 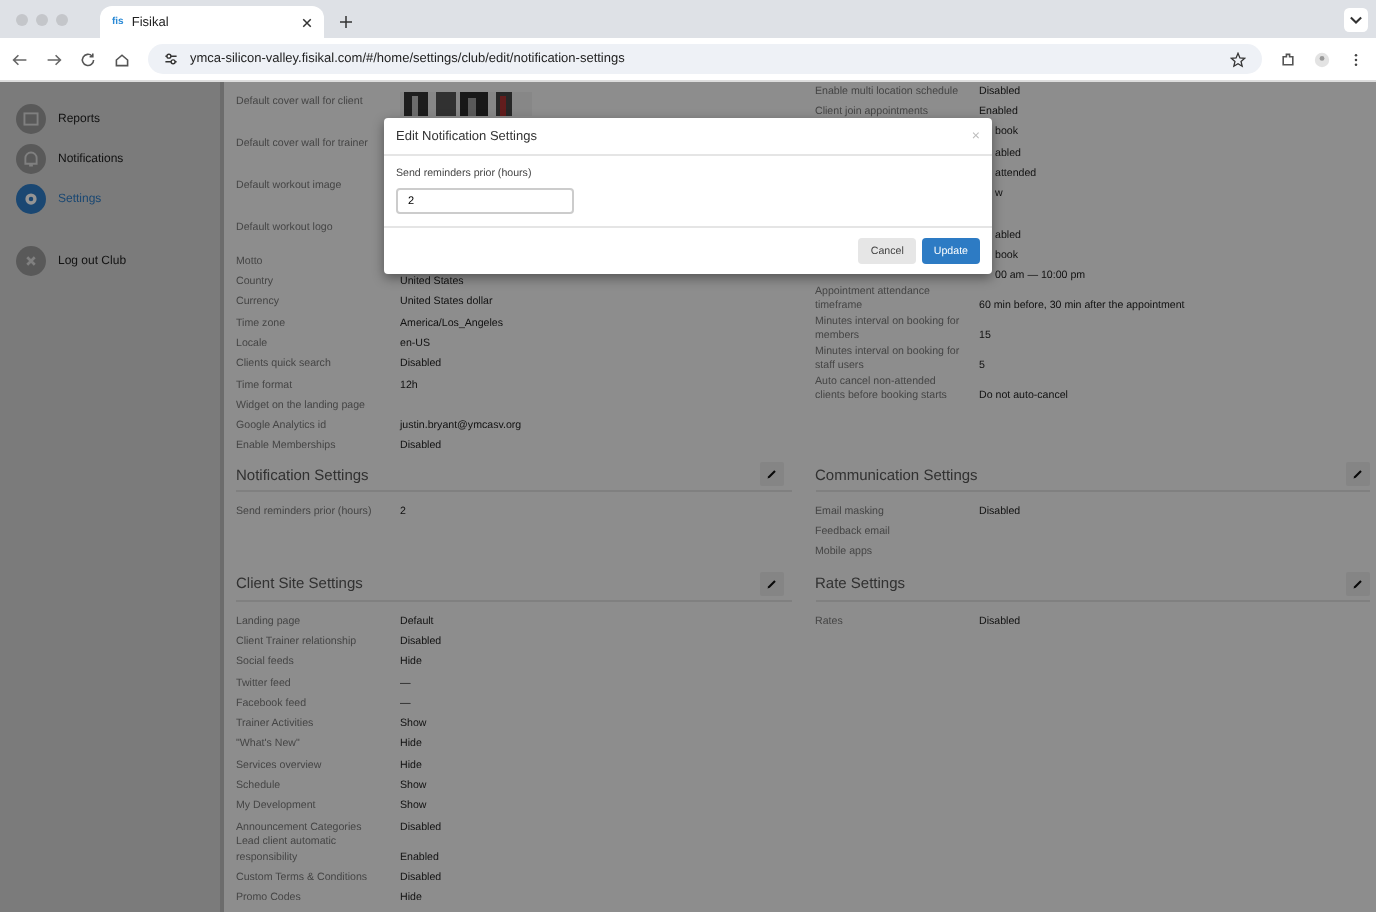 I want to click on extensions-icon, so click(x=1288, y=59).